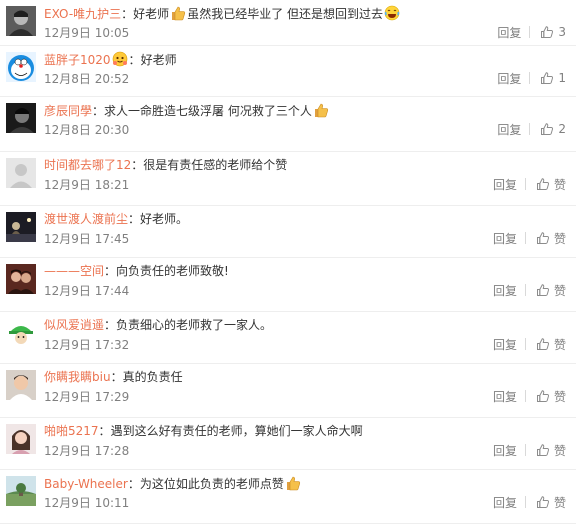  Describe the element at coordinates (87, 165) in the screenshot. I see `username-link: 时间都去哪了12` at that location.